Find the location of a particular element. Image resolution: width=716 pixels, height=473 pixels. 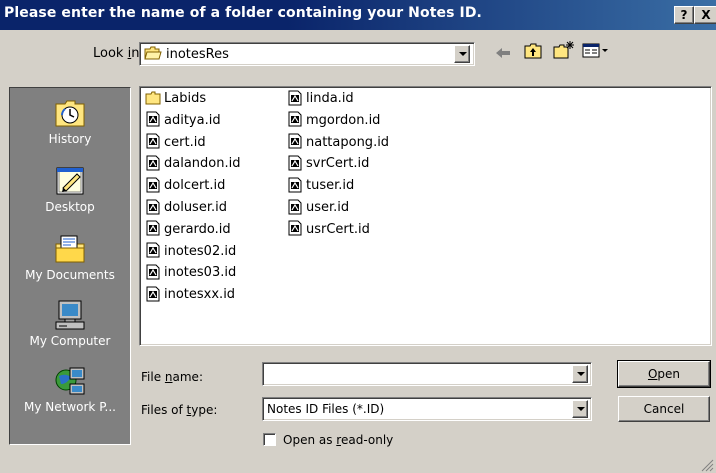

file-item: doluser.id is located at coordinates (186, 208).